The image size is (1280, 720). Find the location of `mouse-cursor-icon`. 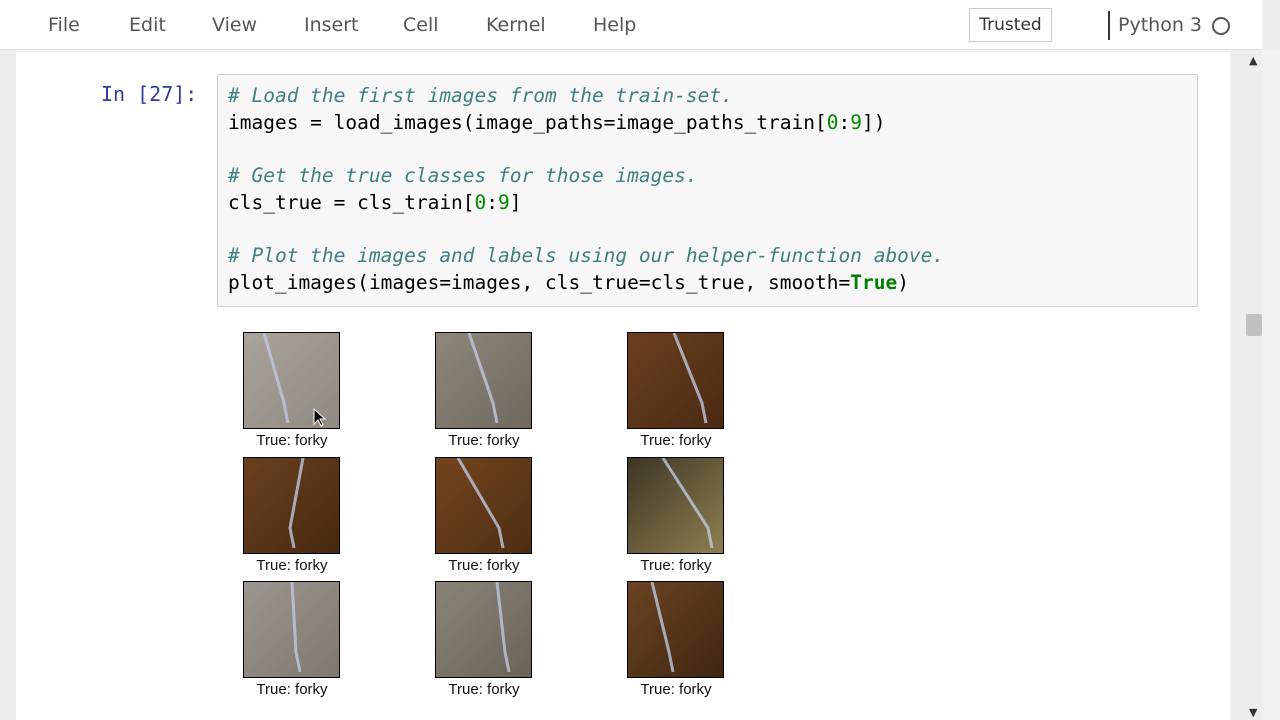

mouse-cursor-icon is located at coordinates (320, 417).